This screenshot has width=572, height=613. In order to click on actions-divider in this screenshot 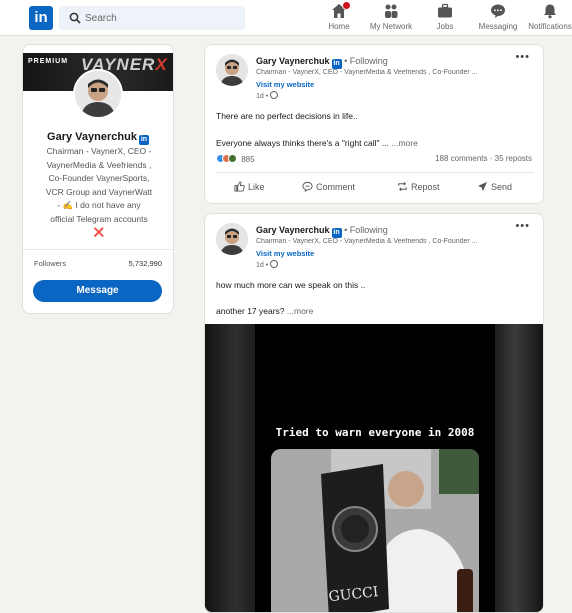, I will do `click(375, 172)`.